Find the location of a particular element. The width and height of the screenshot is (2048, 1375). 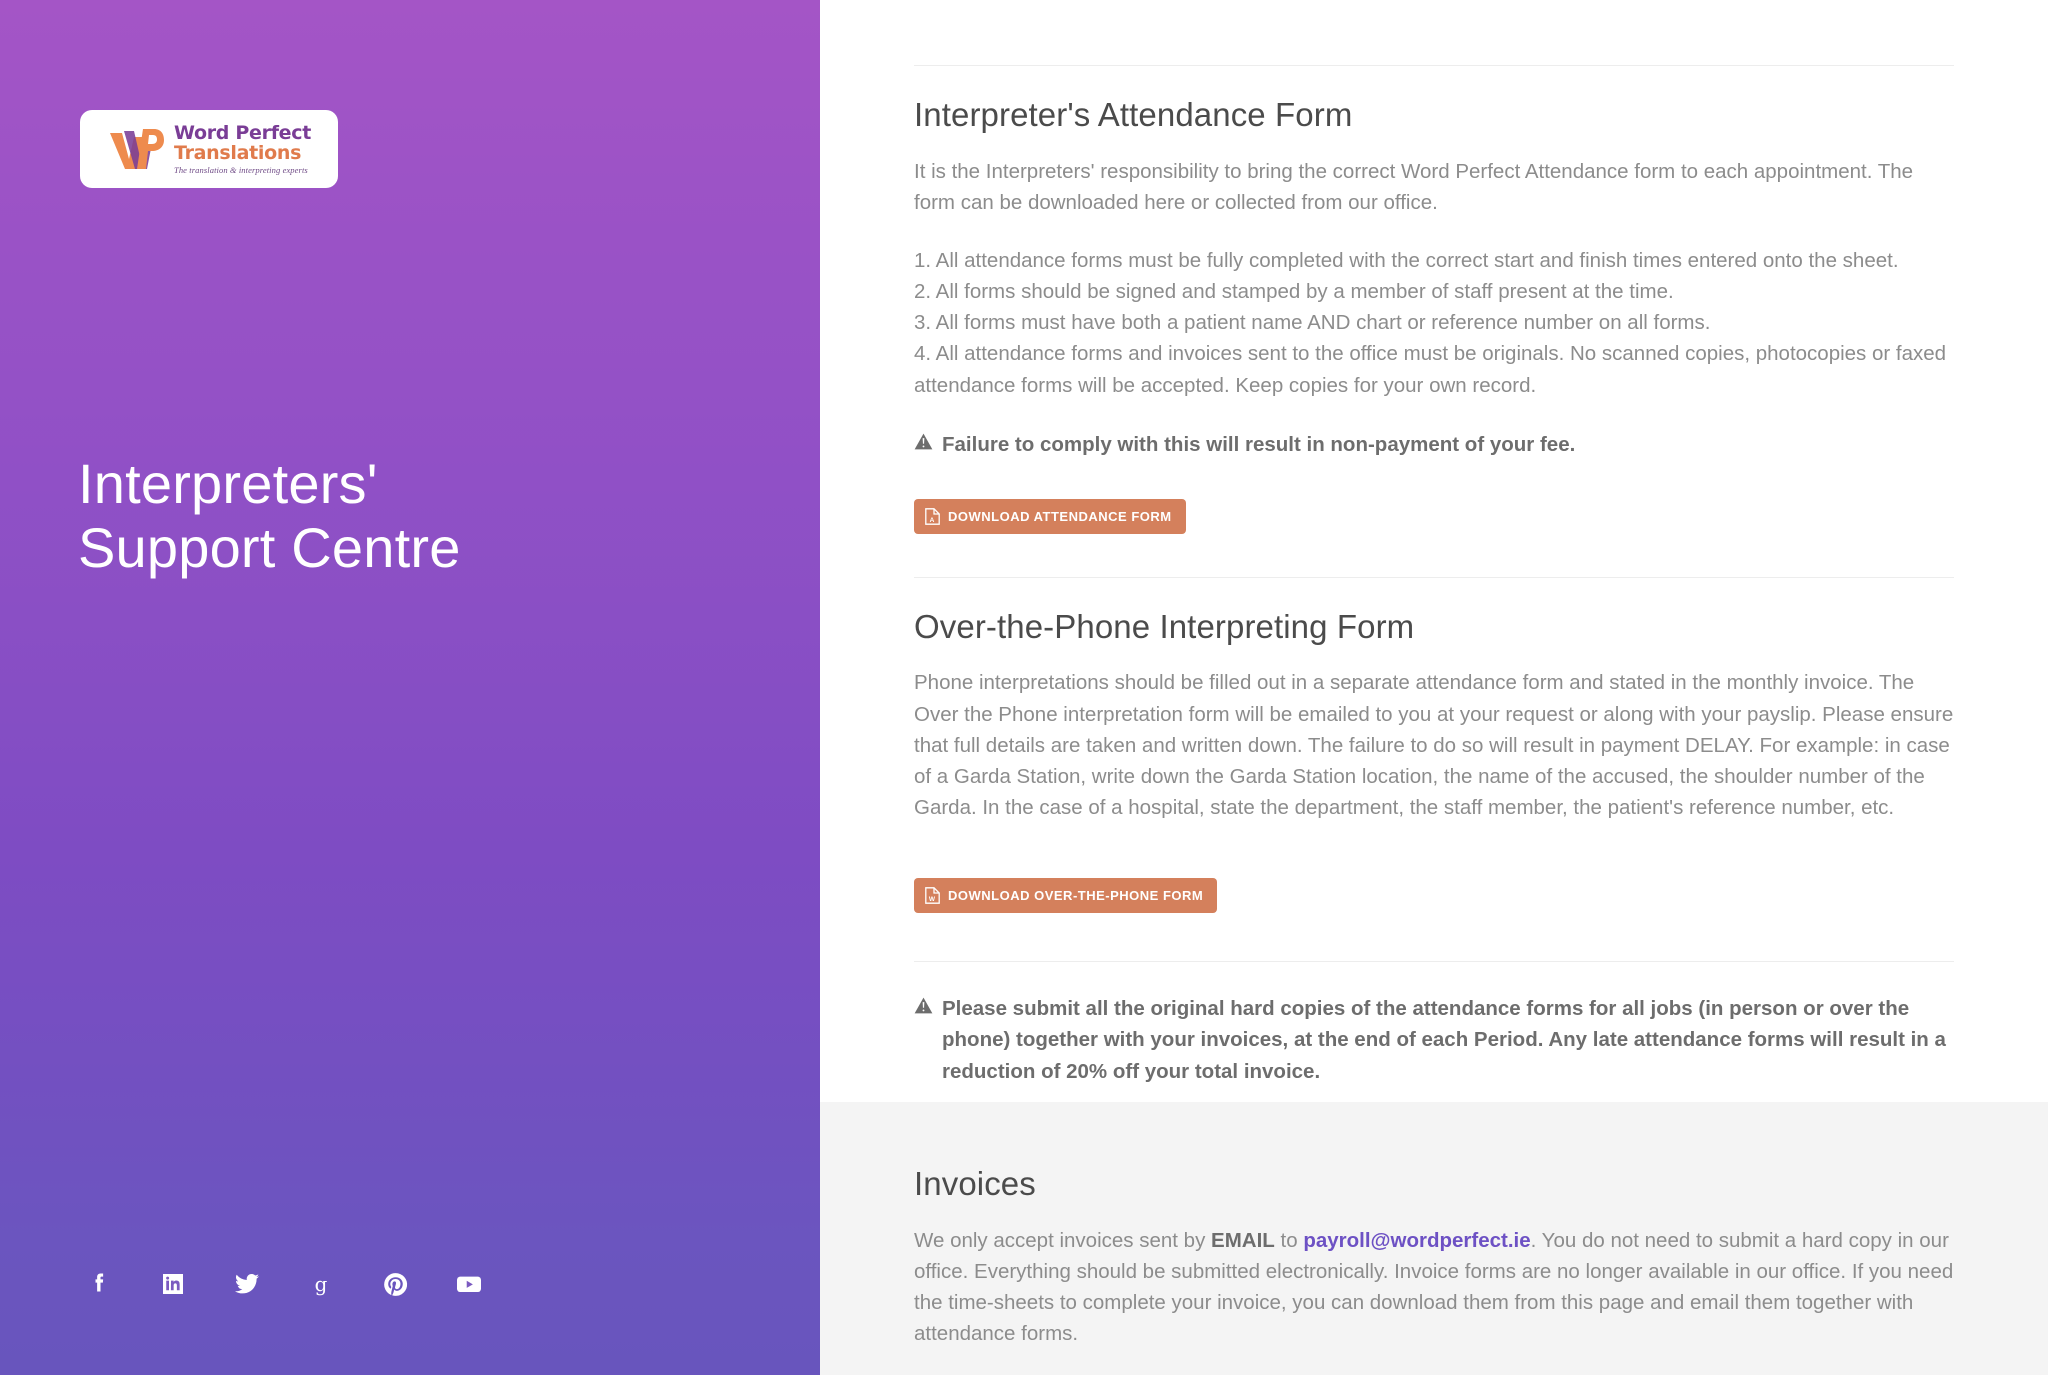

invoices-email-word: EMAIL is located at coordinates (1243, 1240).